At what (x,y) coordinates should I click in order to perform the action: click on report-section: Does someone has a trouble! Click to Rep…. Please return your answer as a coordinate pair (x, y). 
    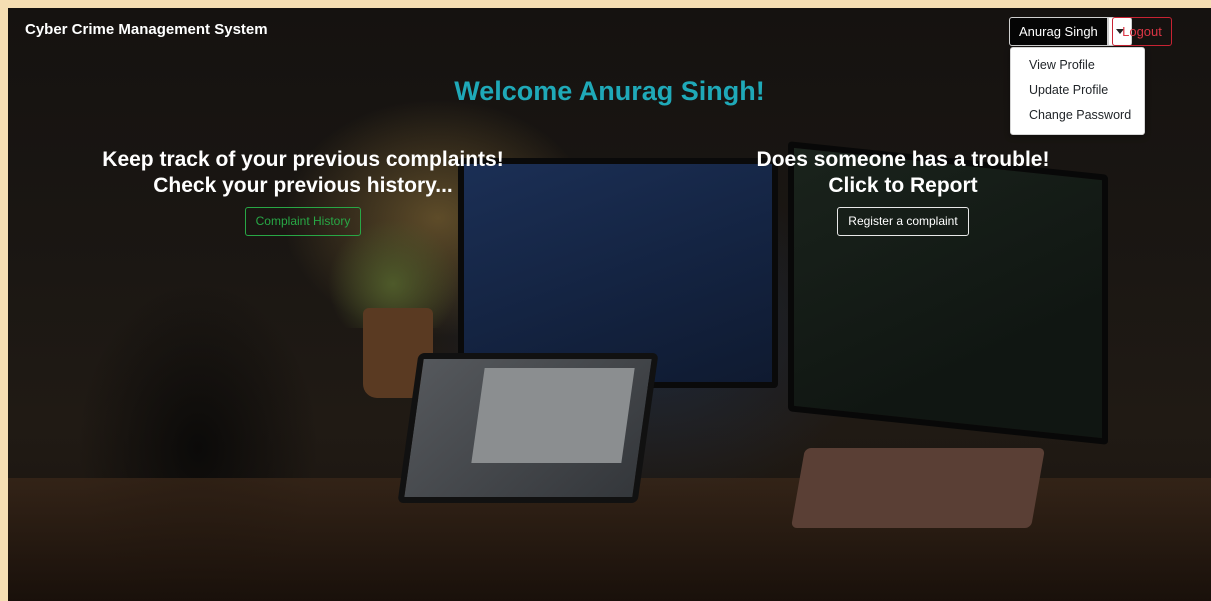
    Looking at the image, I should click on (903, 191).